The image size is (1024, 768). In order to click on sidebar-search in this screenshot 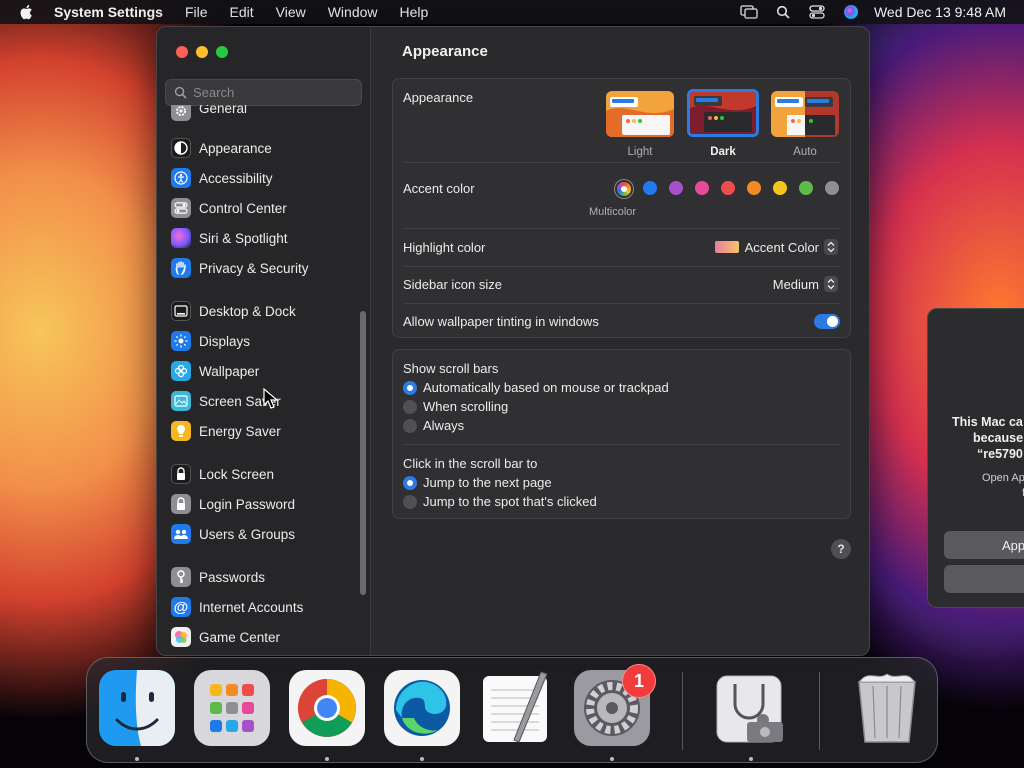, I will do `click(263, 92)`.